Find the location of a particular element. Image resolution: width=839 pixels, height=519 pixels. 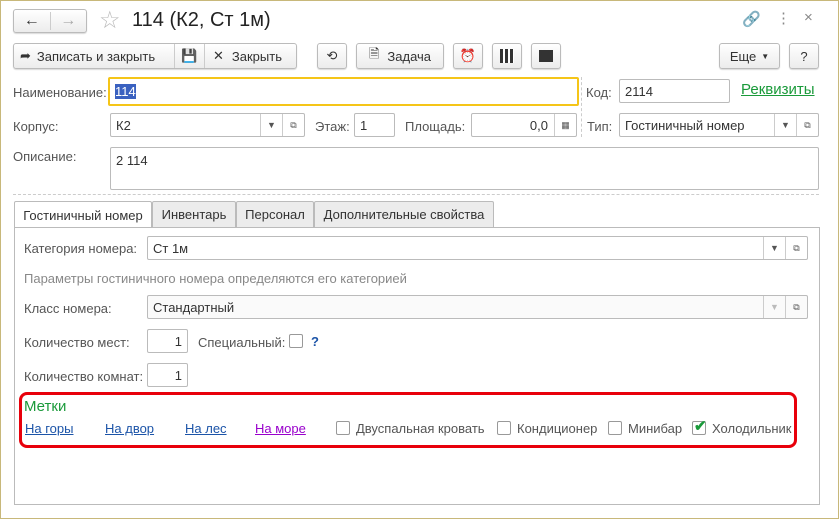

type-label: Тип: is located at coordinates (600, 126).